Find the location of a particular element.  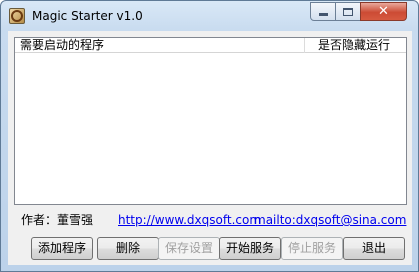

website-link: http://www.dxqsoft.com is located at coordinates (189, 220).